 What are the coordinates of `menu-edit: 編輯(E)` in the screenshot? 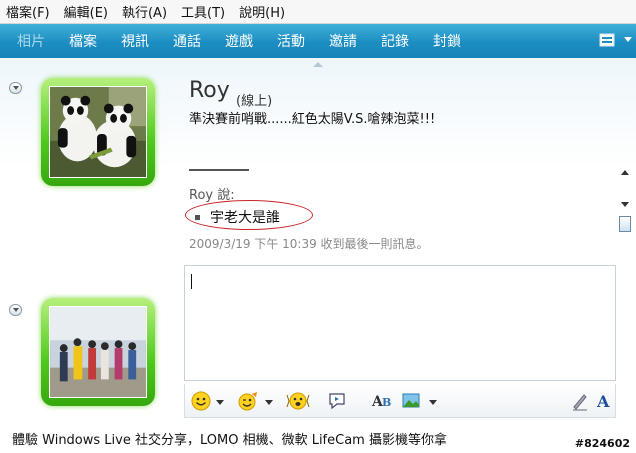 It's located at (86, 11).